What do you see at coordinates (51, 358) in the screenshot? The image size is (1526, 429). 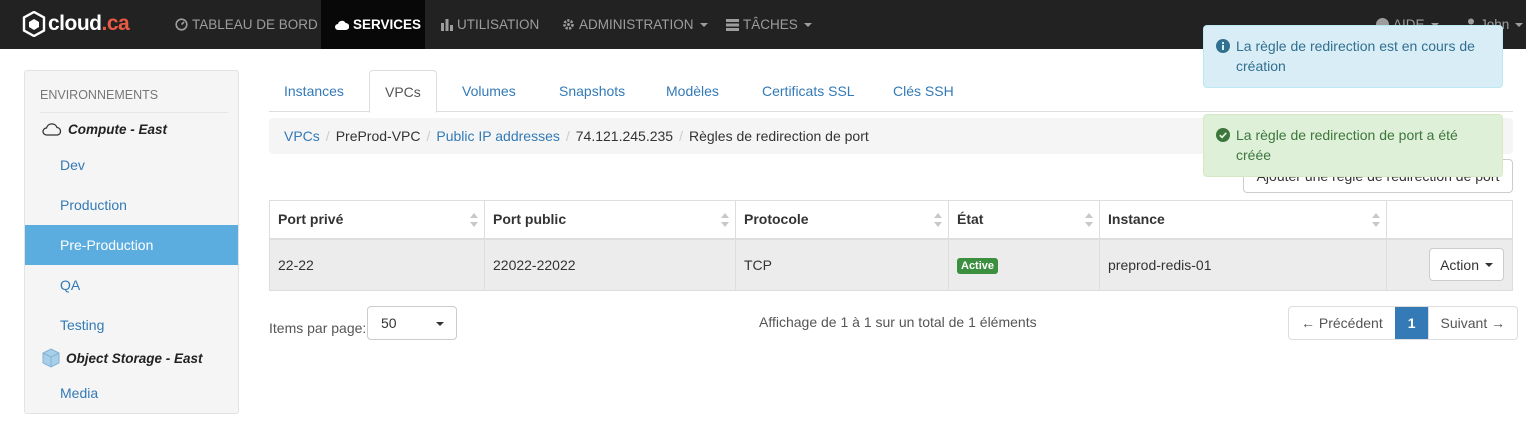 I see `storage-cube-icon` at bounding box center [51, 358].